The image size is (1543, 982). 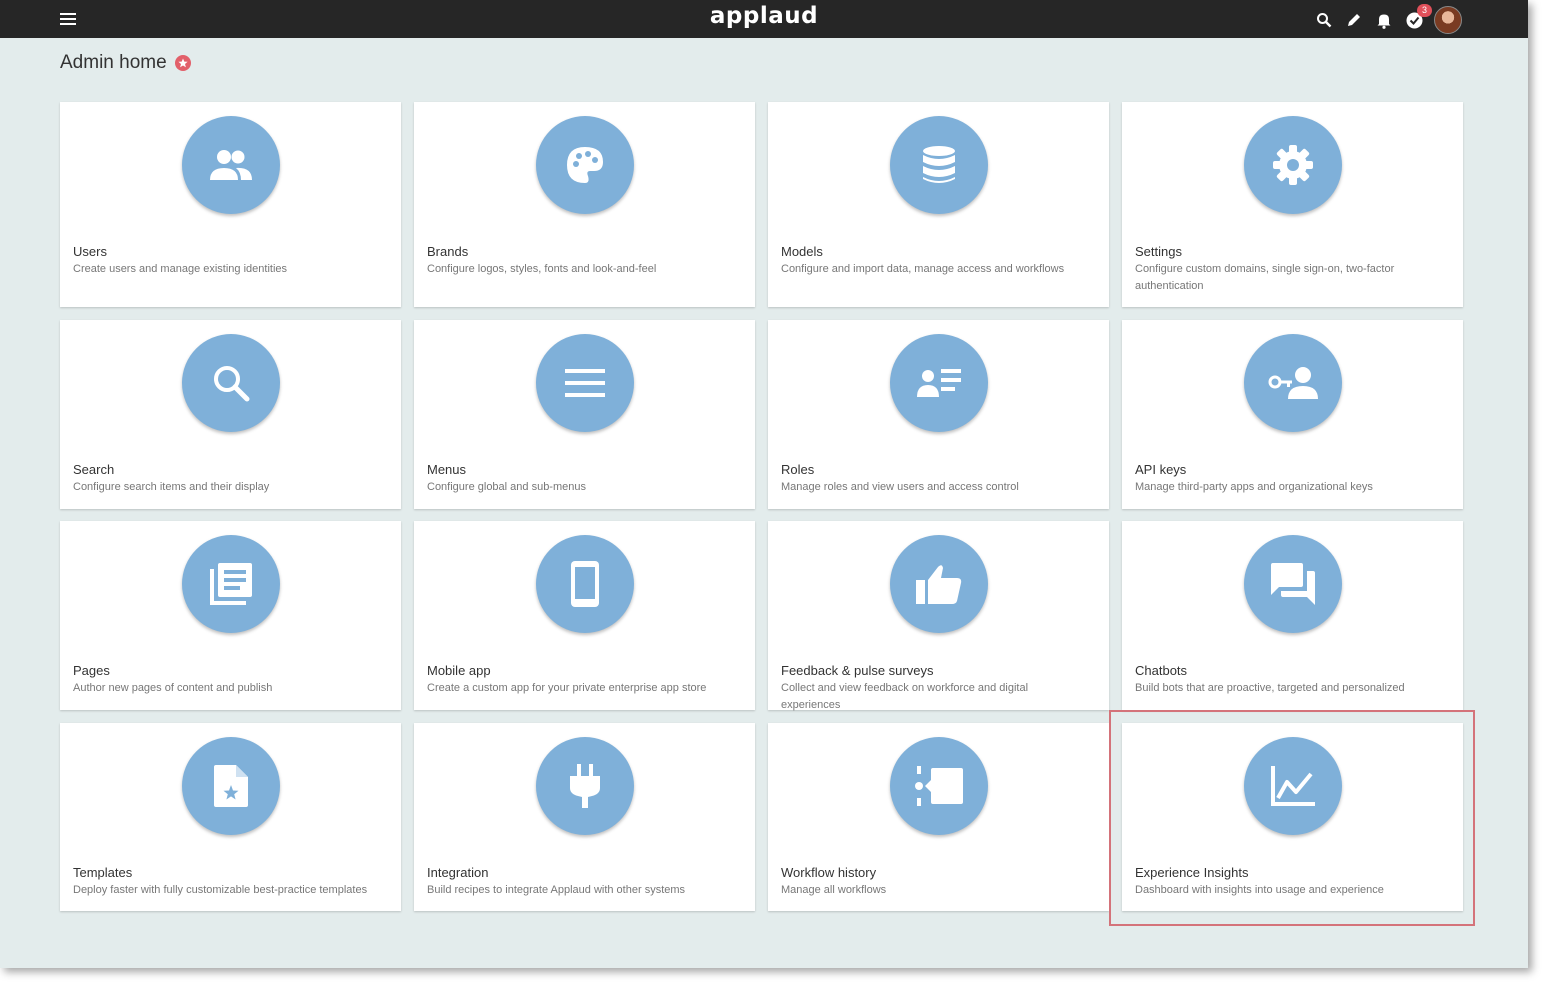 What do you see at coordinates (1192, 872) in the screenshot?
I see `card-title: Experience Insights` at bounding box center [1192, 872].